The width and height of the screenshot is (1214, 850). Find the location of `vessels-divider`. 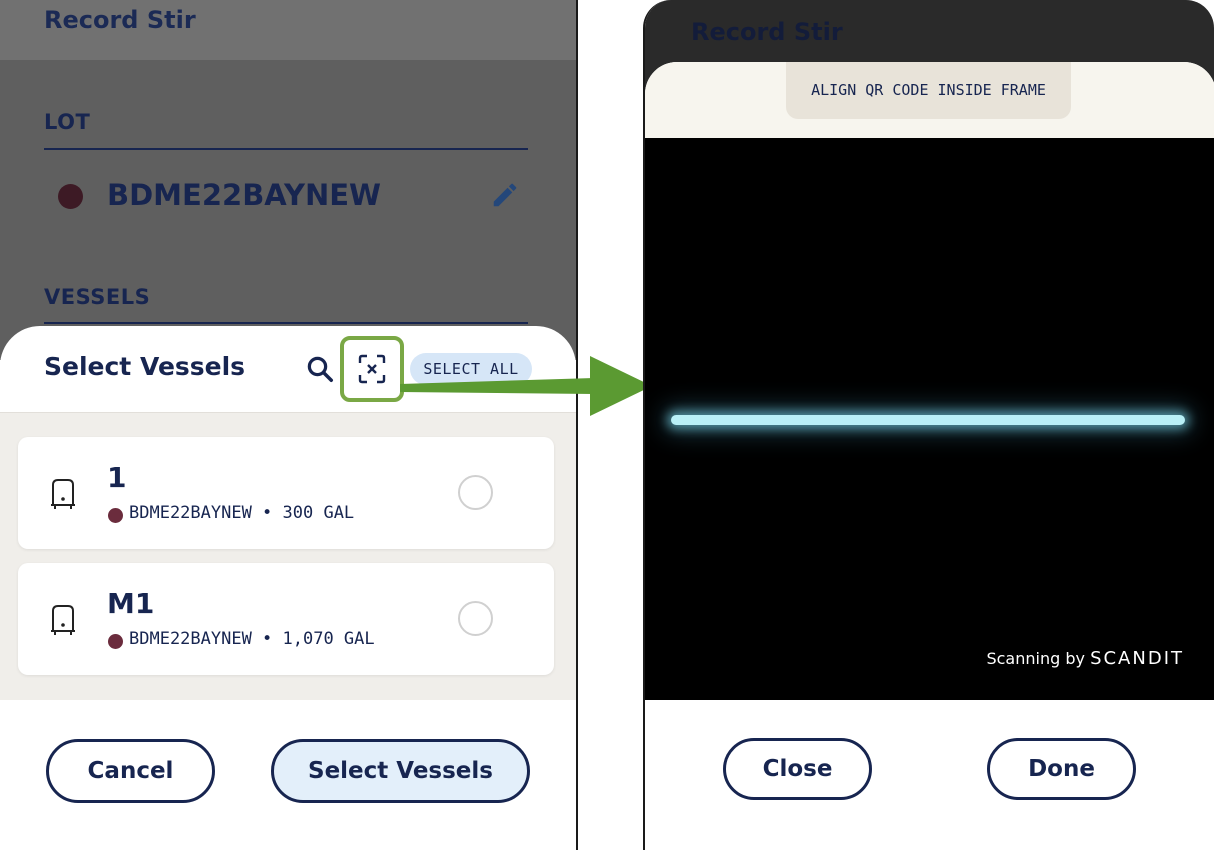

vessels-divider is located at coordinates (286, 323).